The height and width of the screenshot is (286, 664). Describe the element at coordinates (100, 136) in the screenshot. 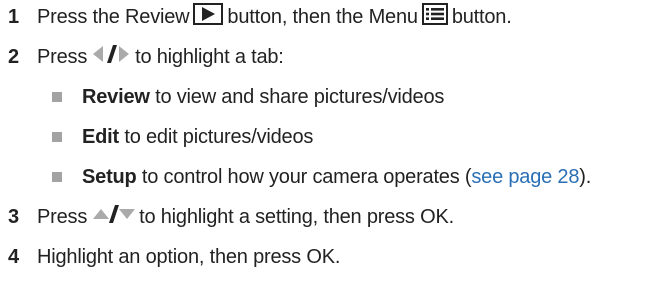

I see `tab-name: Edit` at that location.